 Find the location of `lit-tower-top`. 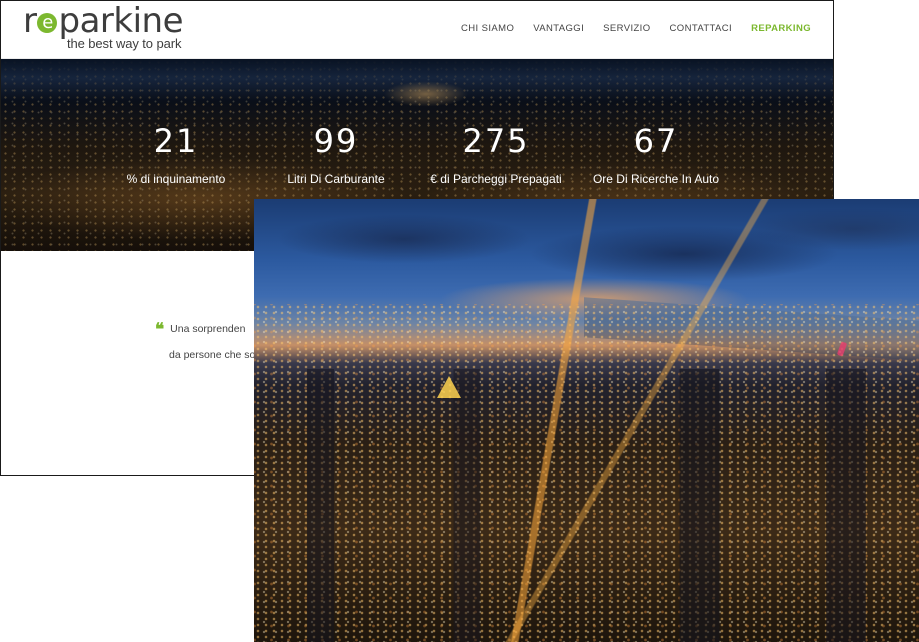

lit-tower-top is located at coordinates (449, 387).